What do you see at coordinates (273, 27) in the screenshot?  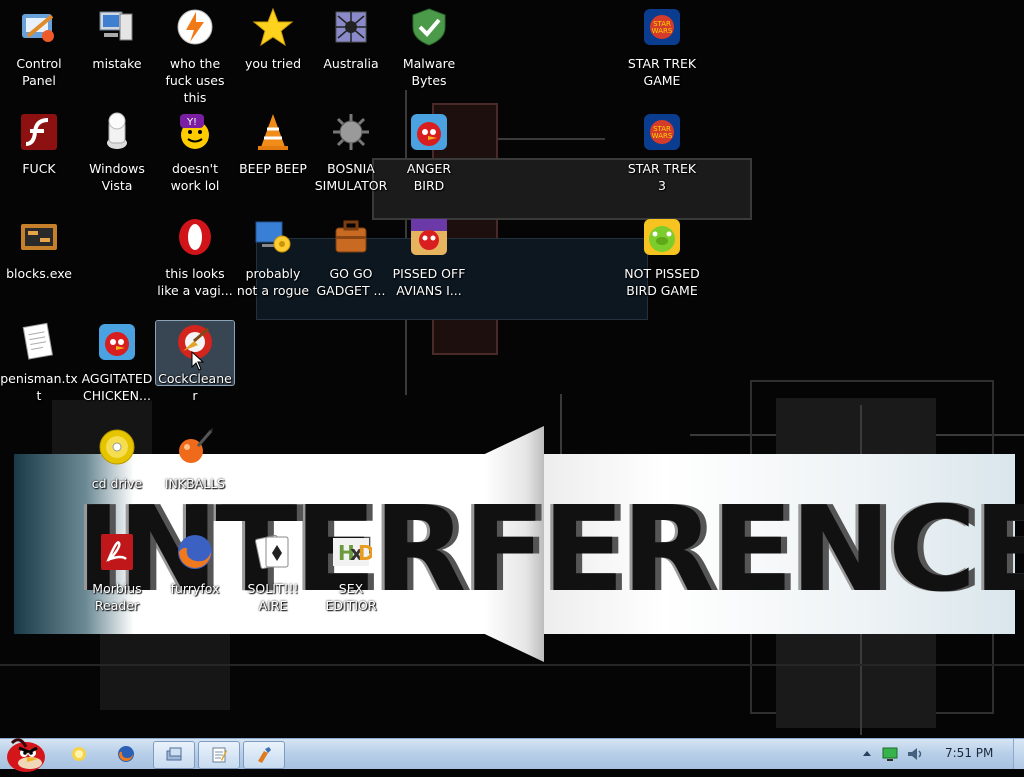 I see `star-icon` at bounding box center [273, 27].